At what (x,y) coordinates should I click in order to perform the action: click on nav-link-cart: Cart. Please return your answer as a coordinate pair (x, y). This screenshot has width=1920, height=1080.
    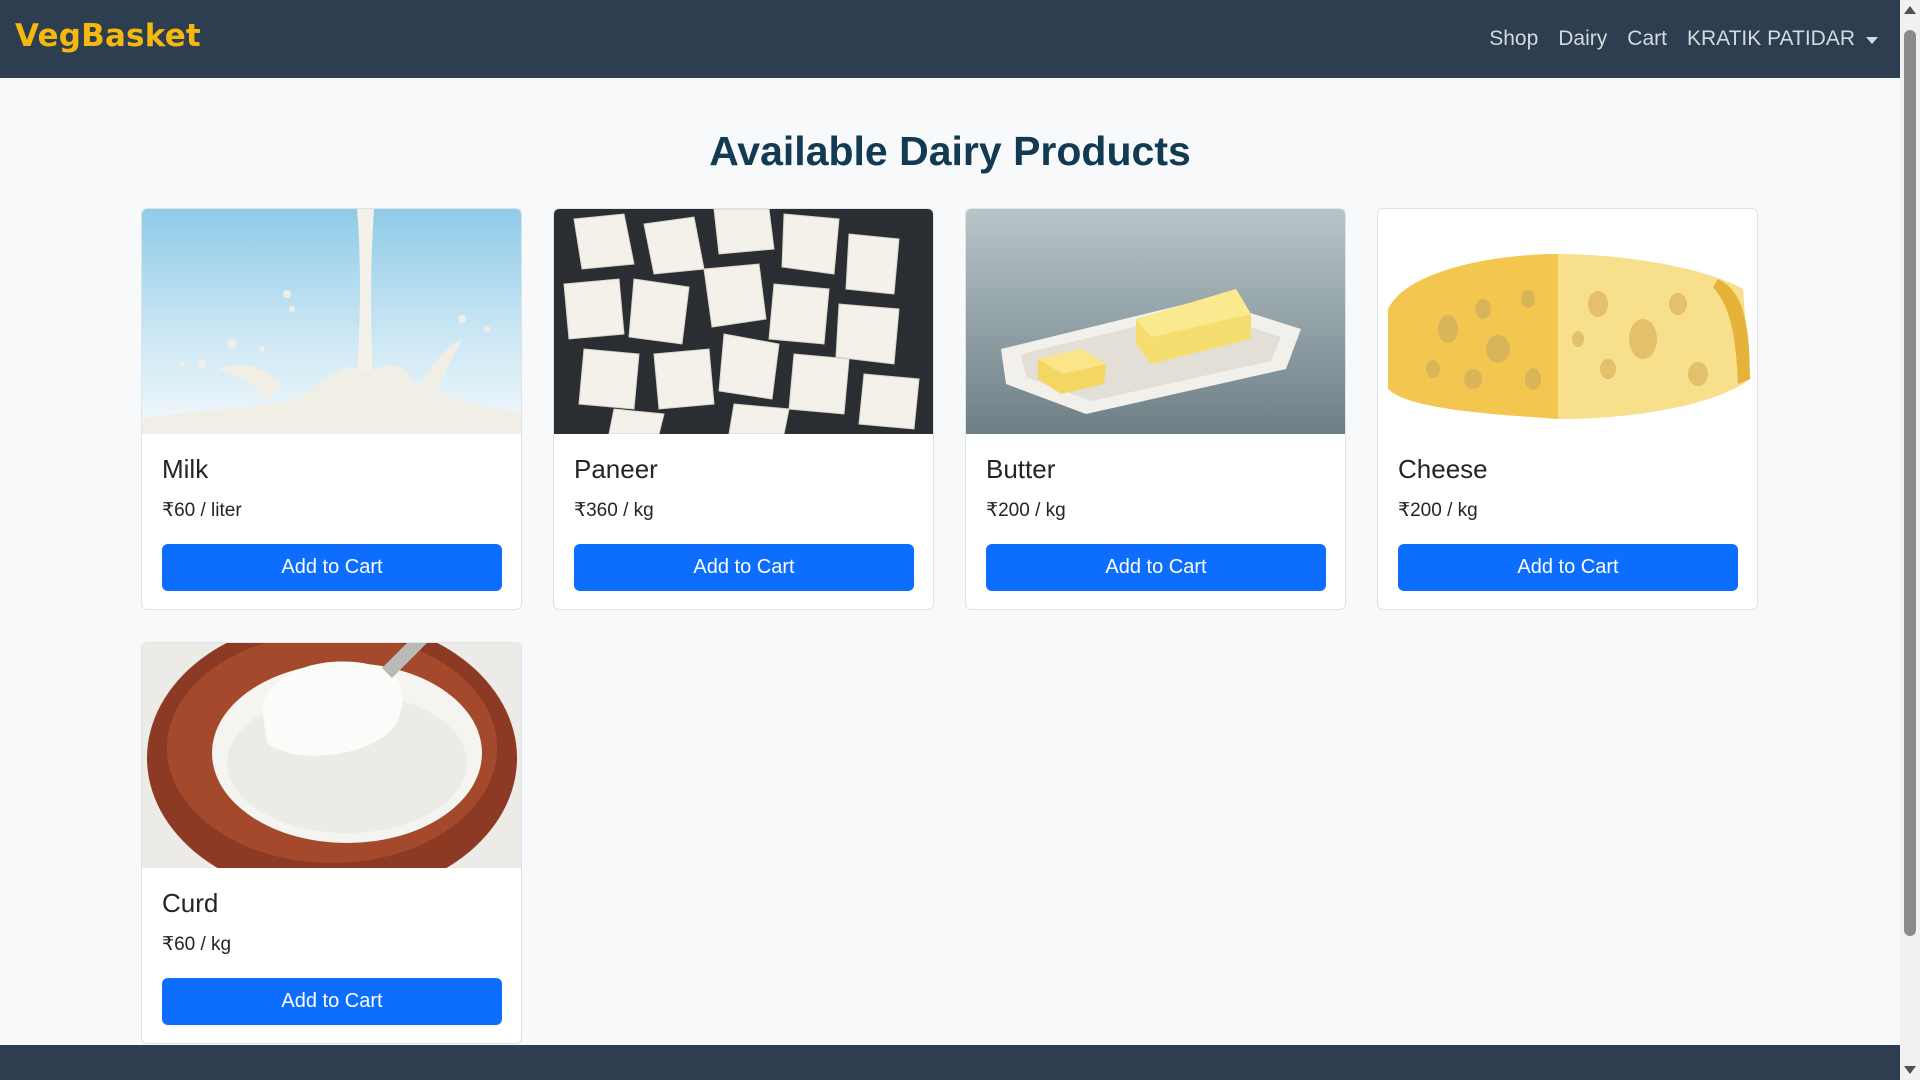
    Looking at the image, I should click on (1647, 39).